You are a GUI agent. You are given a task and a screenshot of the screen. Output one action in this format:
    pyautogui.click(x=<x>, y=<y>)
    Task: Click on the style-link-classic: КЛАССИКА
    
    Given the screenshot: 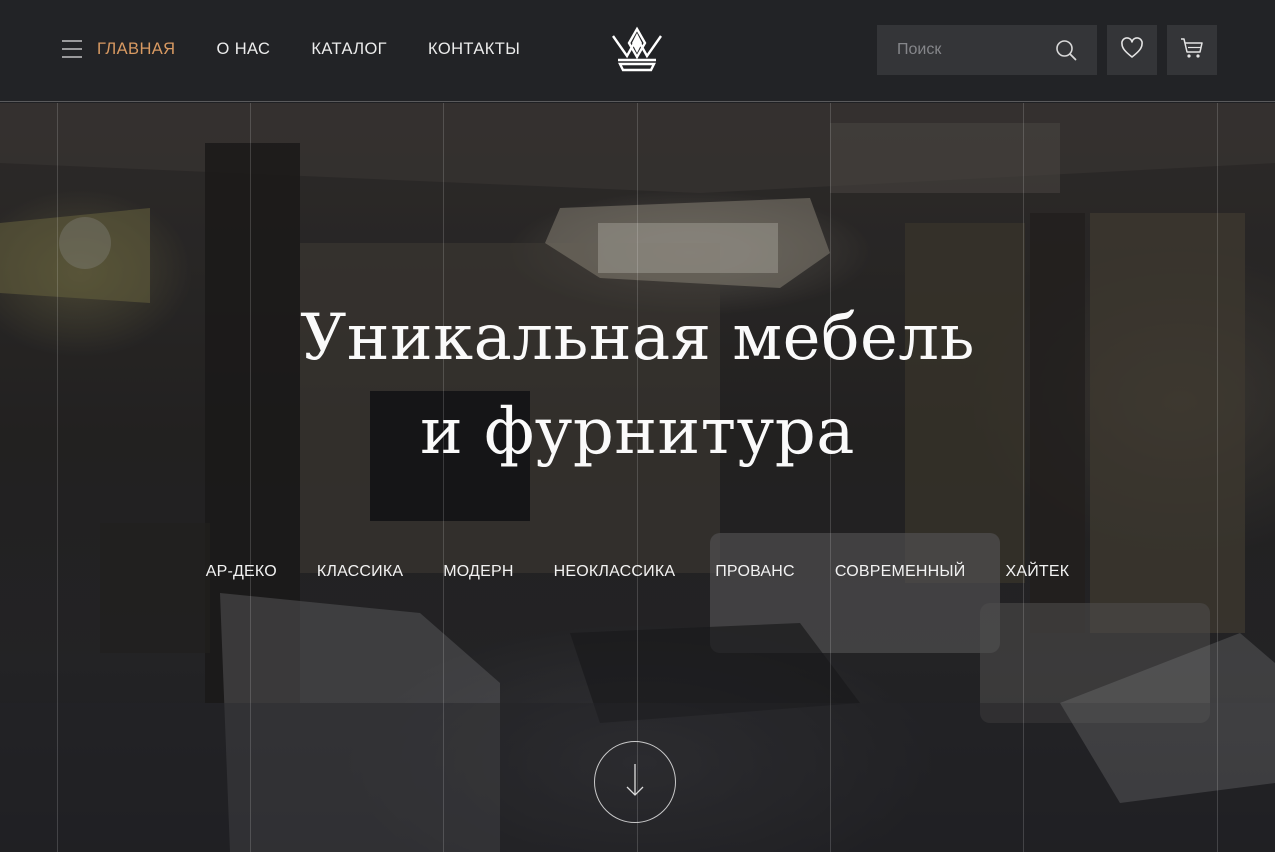 What is the action you would take?
    pyautogui.click(x=360, y=572)
    